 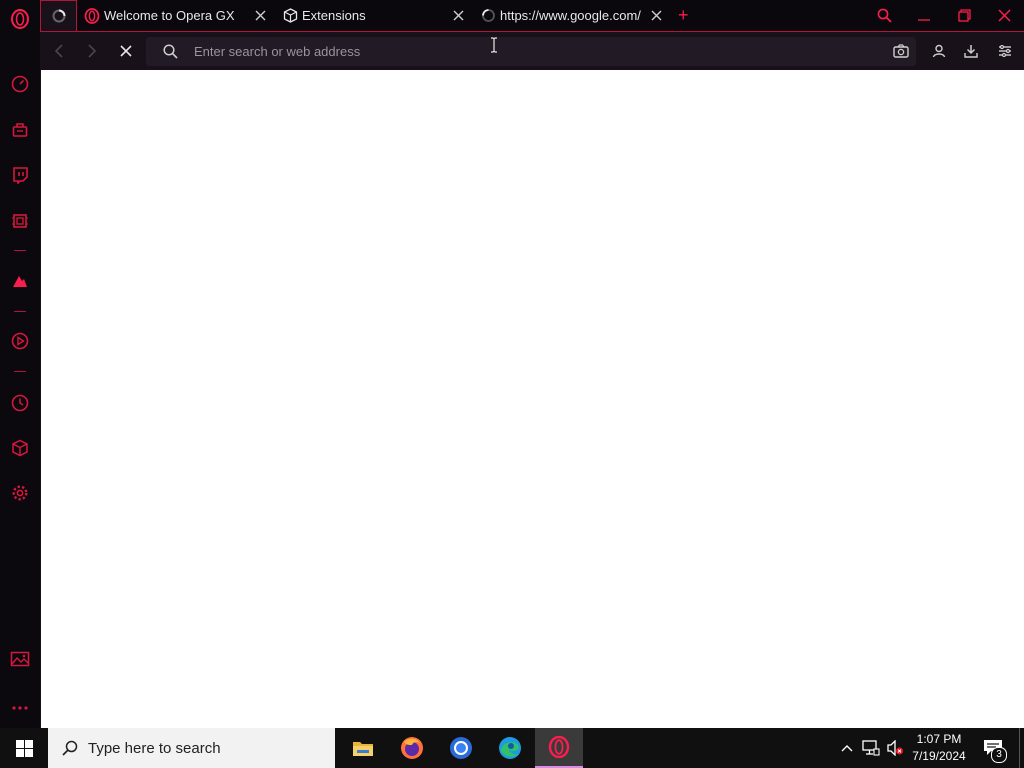 I want to click on opera-icon, so click(x=92, y=15).